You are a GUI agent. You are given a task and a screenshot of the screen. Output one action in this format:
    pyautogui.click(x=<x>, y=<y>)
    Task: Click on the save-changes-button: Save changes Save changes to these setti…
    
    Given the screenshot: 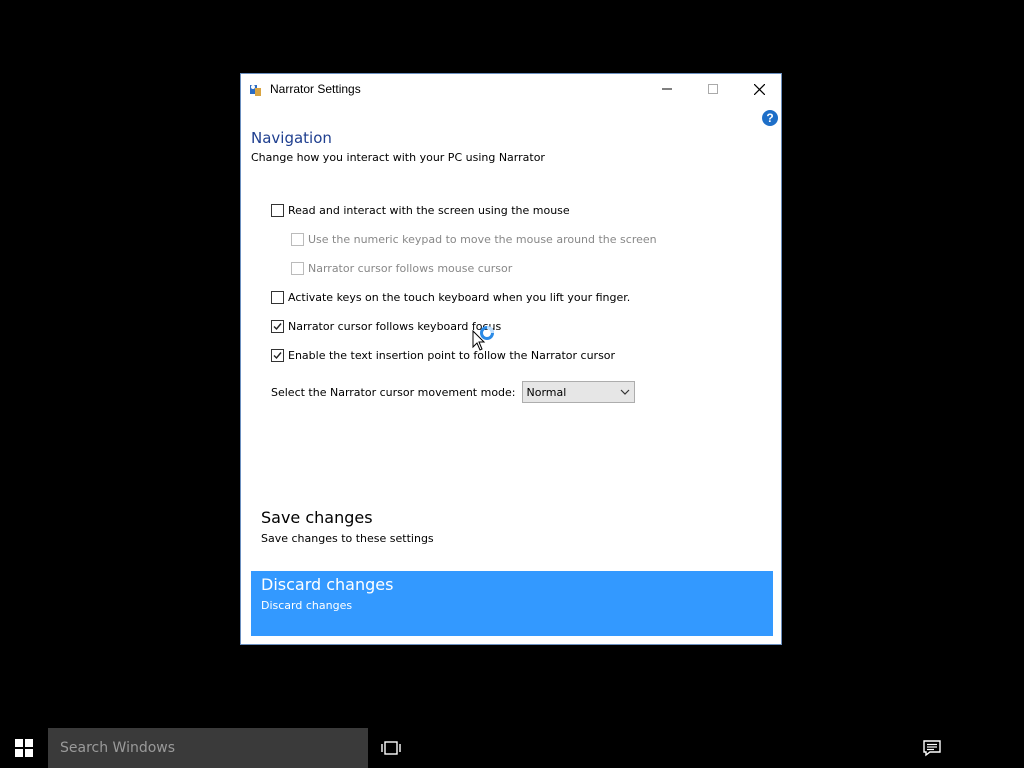 What is the action you would take?
    pyautogui.click(x=511, y=536)
    